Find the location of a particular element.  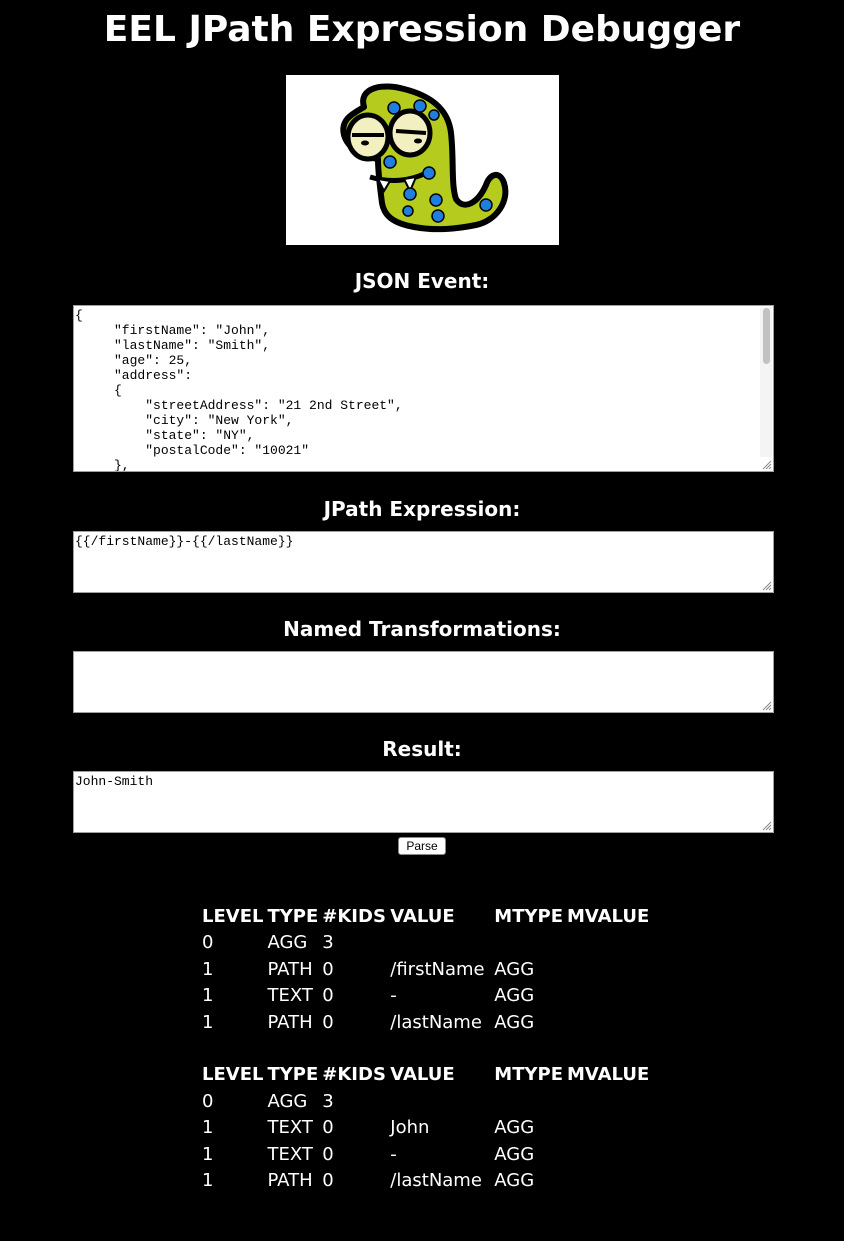

named-transformations-heading: Named Transformations: is located at coordinates (422, 629).